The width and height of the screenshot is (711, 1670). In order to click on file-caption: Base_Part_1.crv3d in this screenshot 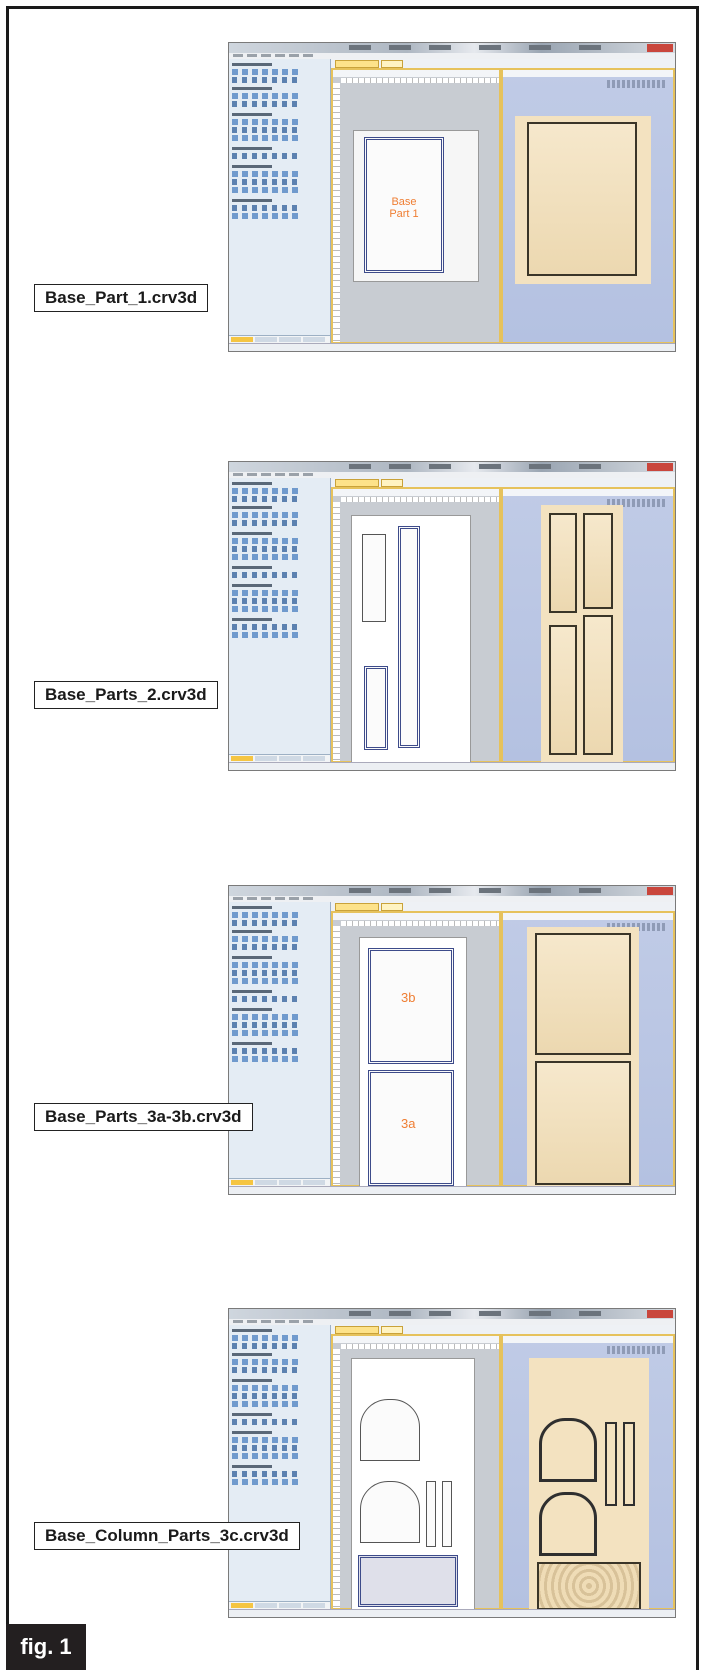, I will do `click(121, 298)`.